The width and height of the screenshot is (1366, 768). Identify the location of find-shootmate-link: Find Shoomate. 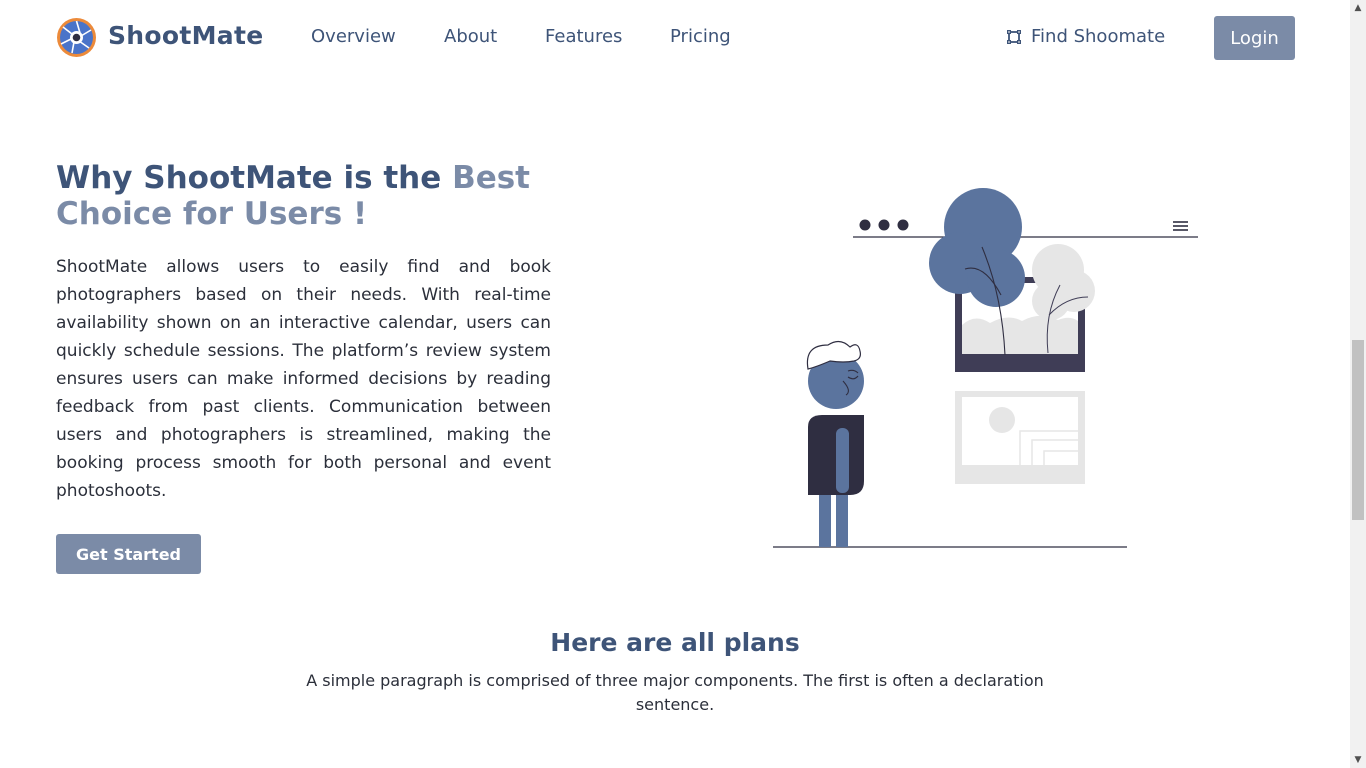
(1085, 36).